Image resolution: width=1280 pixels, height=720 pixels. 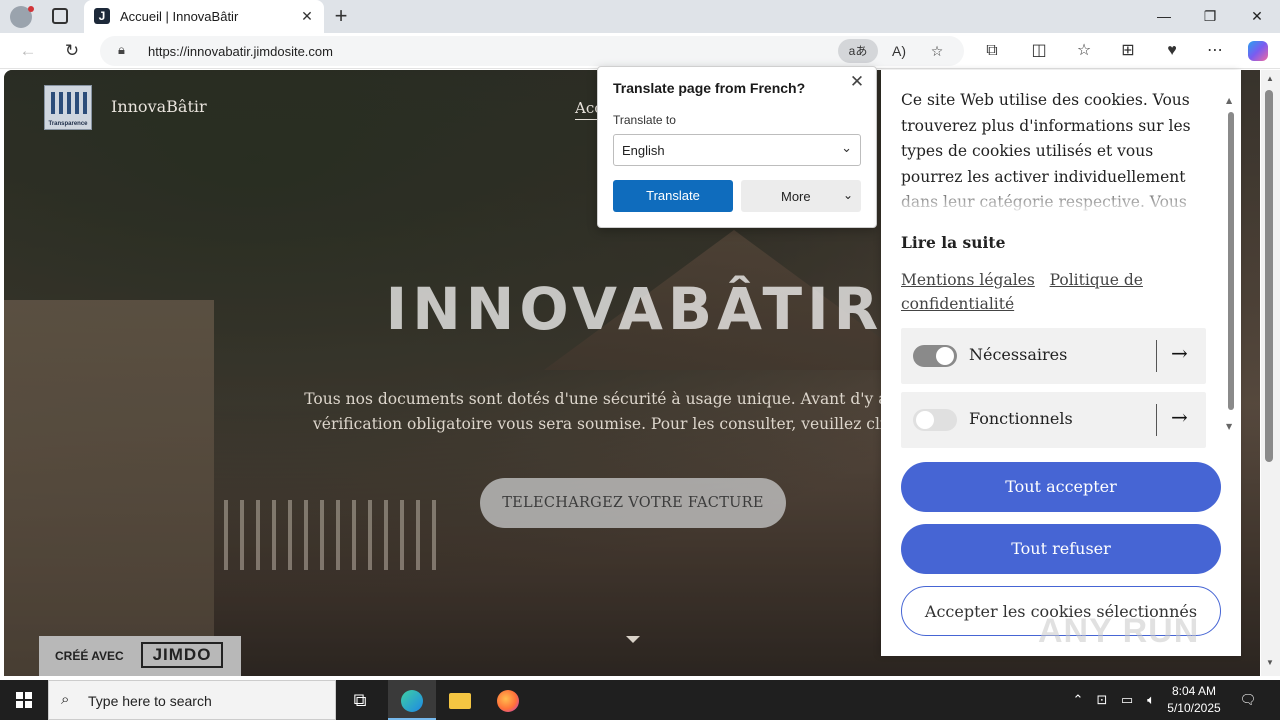 I want to click on cookie-category-functional: Fonctionnels →, so click(x=1053, y=420).